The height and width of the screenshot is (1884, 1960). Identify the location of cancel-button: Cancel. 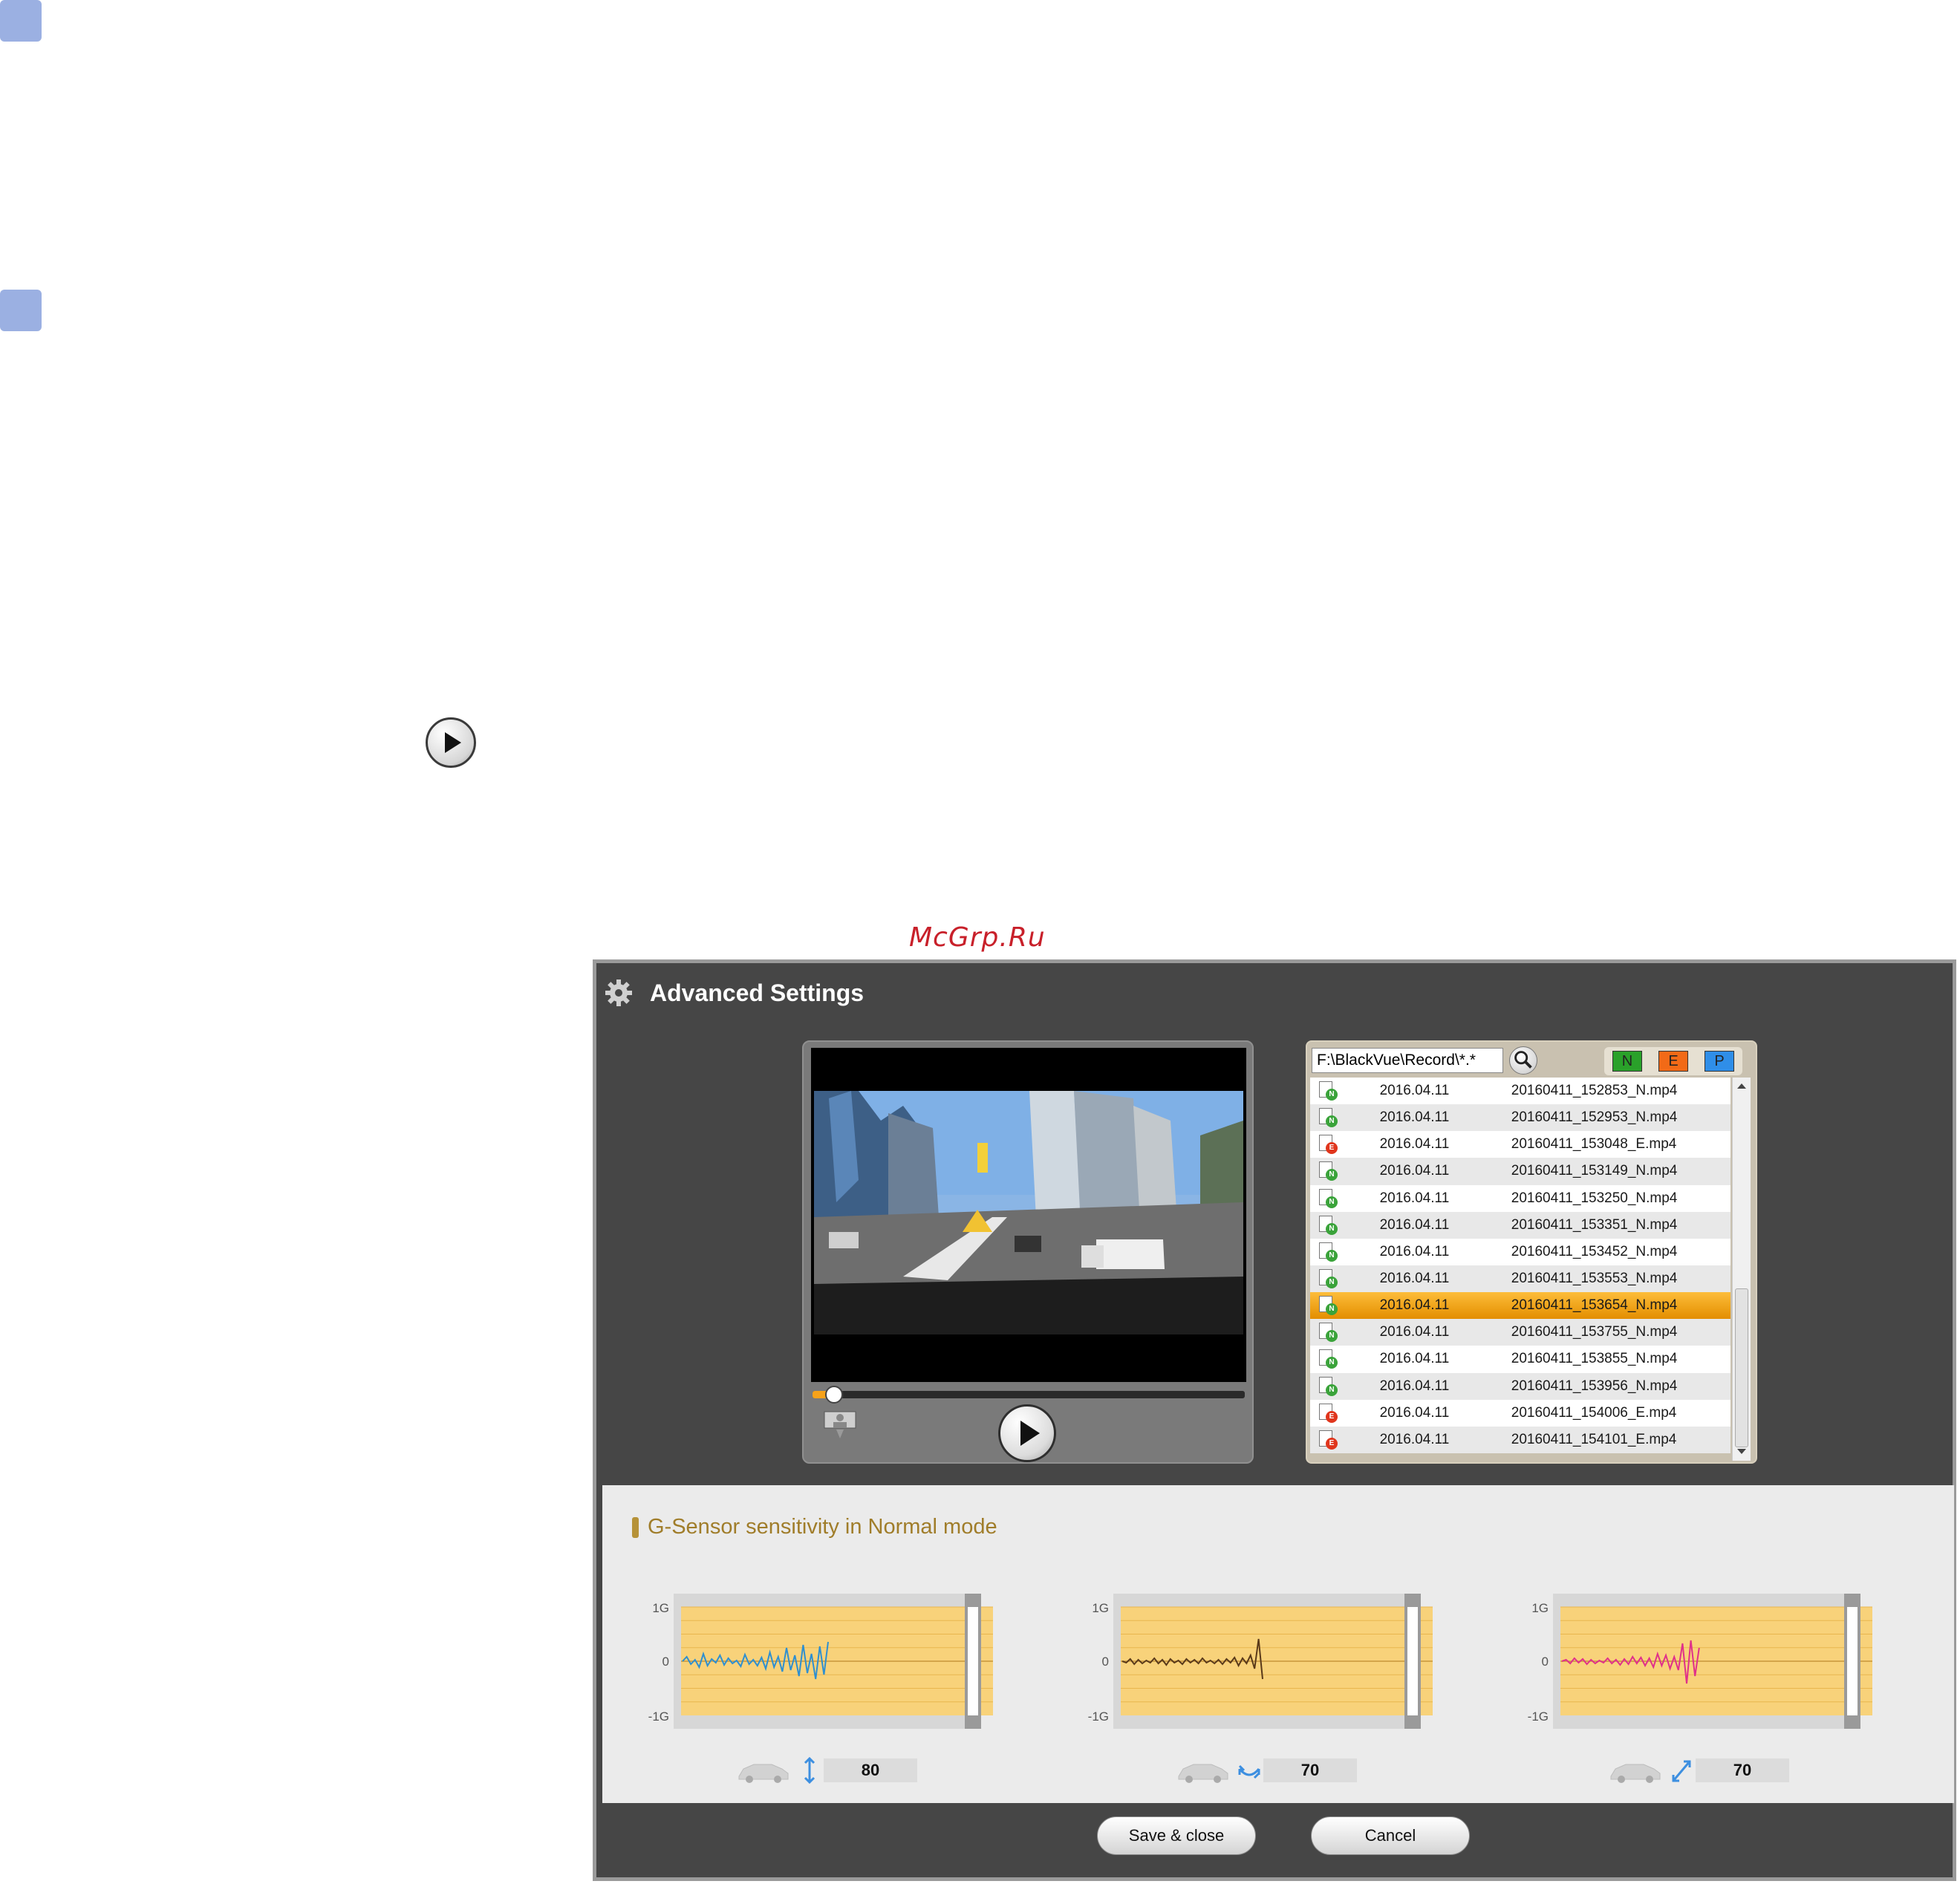
(1391, 1835).